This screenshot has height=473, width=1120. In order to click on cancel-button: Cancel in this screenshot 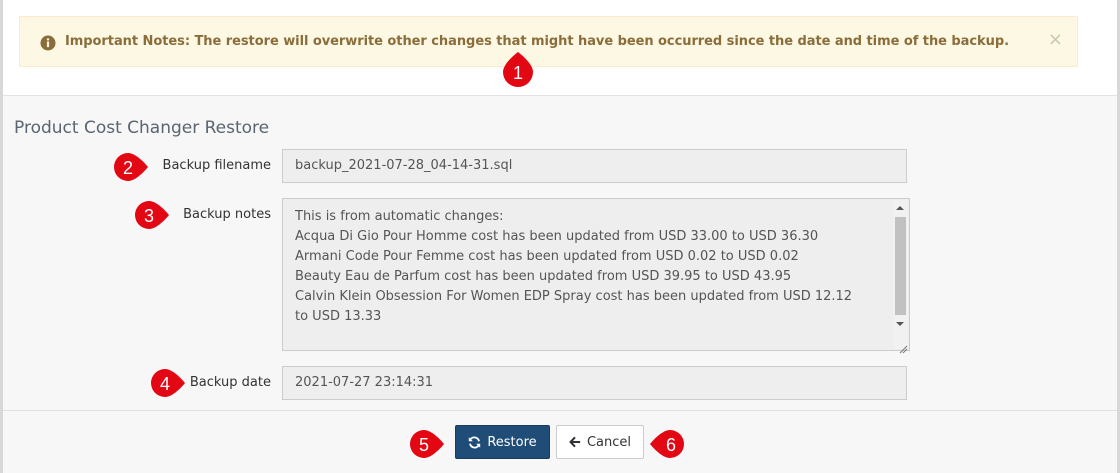, I will do `click(600, 442)`.